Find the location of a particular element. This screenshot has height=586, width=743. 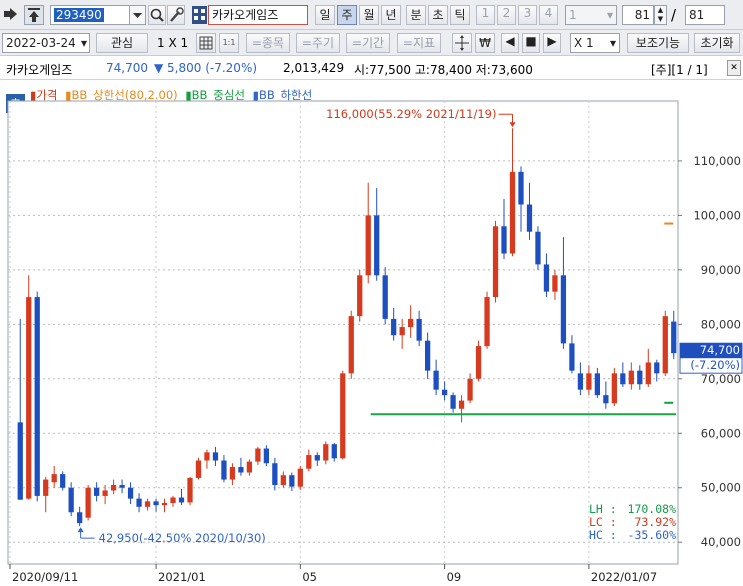

tab-period-minute: 분 is located at coordinates (416, 15).